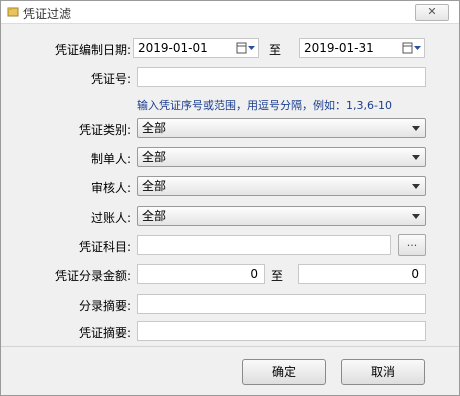 This screenshot has width=460, height=396. What do you see at coordinates (281, 304) in the screenshot?
I see `entry-summary-input` at bounding box center [281, 304].